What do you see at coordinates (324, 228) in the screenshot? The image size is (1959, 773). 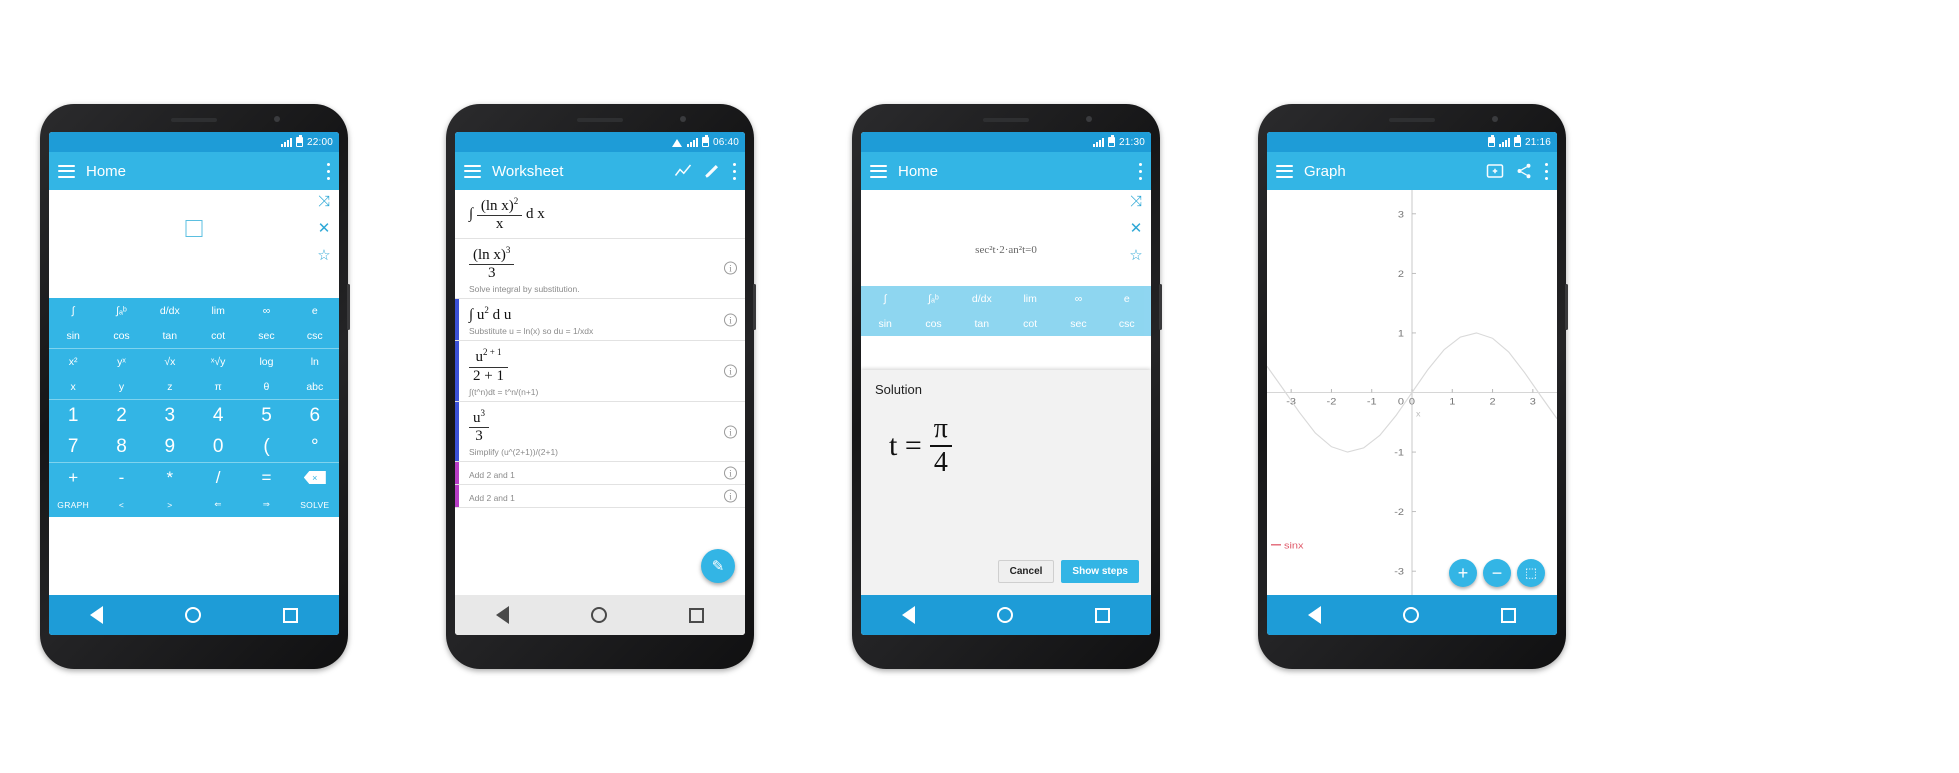 I see `close-icon: ✕` at bounding box center [324, 228].